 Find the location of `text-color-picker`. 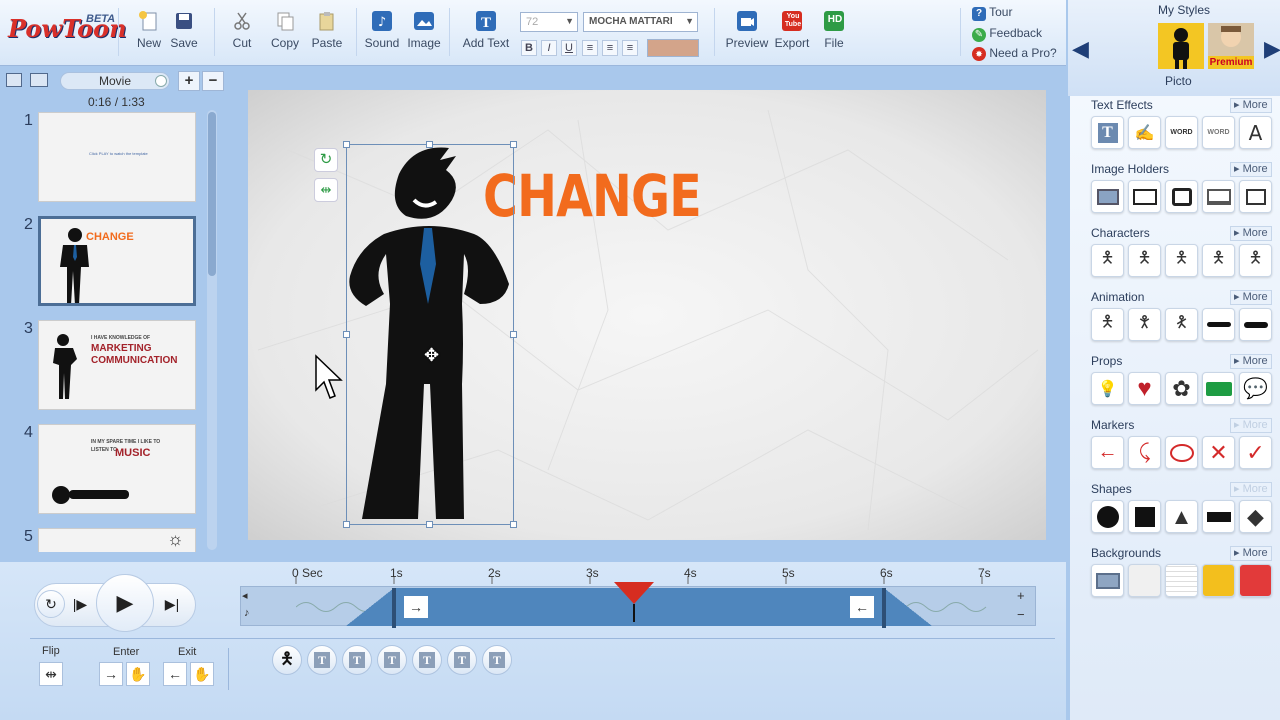

text-color-picker is located at coordinates (673, 48).